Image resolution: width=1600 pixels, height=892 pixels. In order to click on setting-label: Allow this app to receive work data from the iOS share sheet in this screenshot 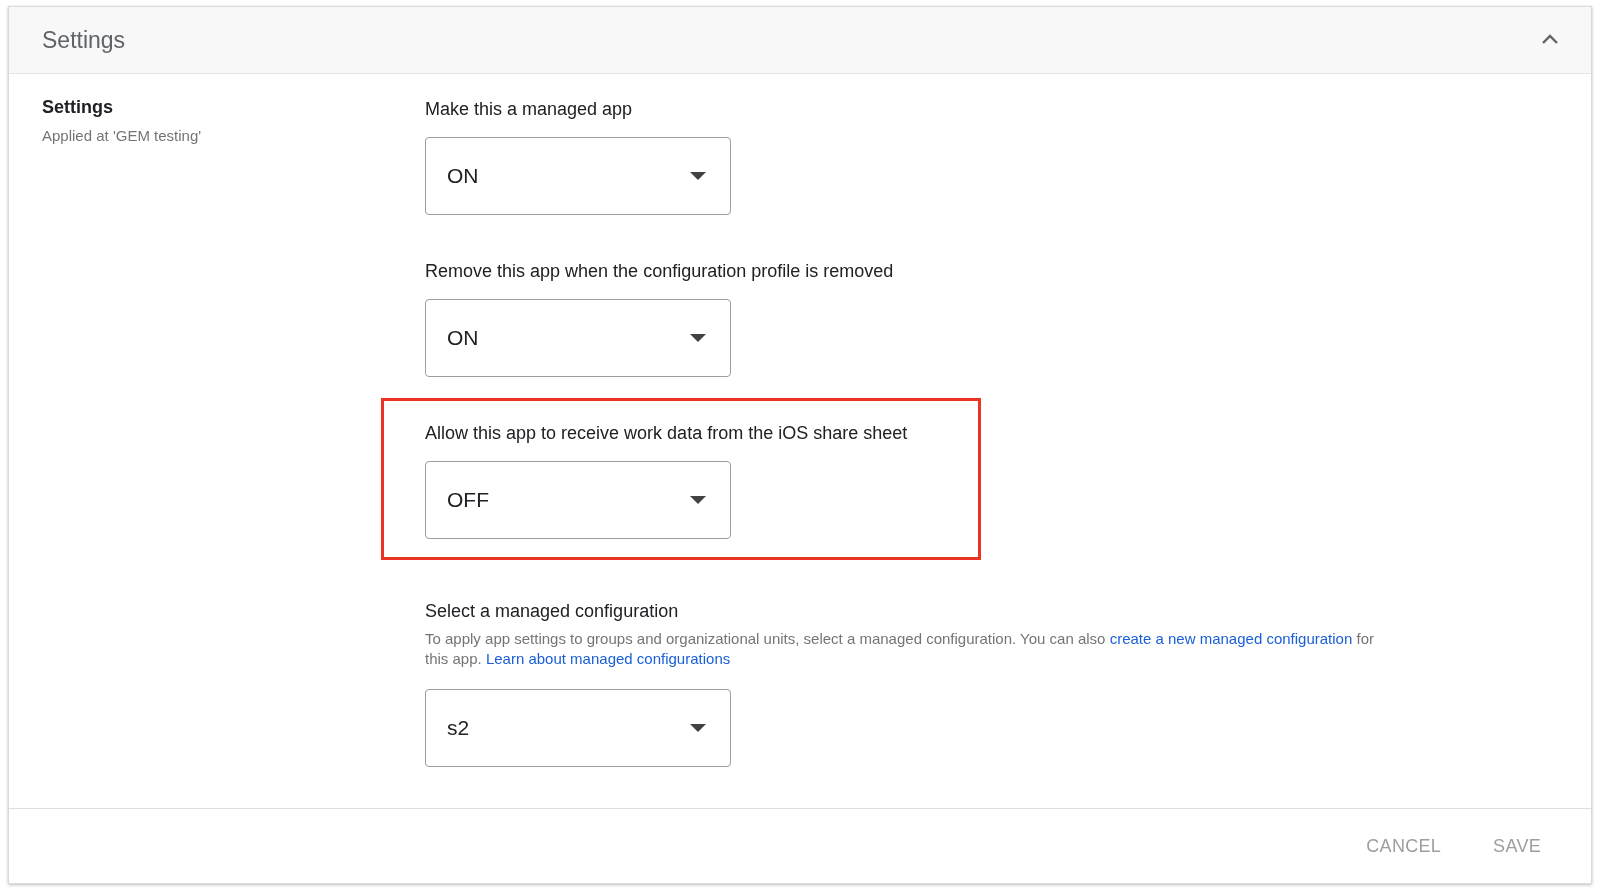, I will do `click(667, 433)`.